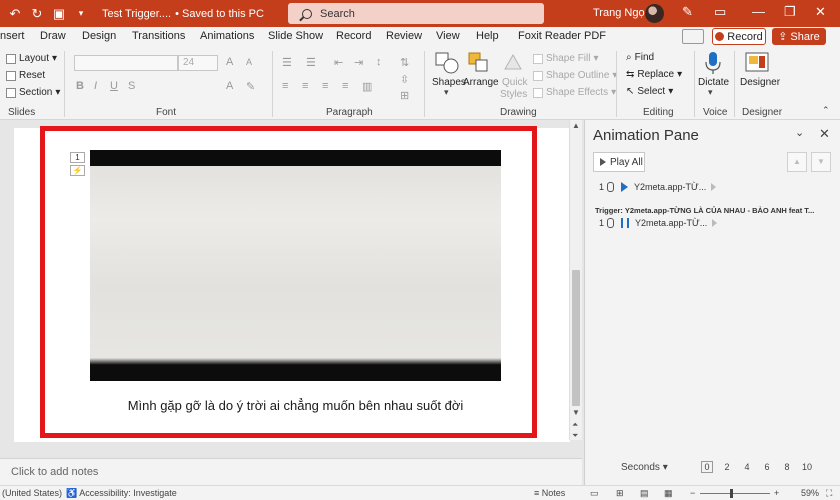 This screenshot has height=500, width=840. What do you see at coordinates (576, 338) in the screenshot?
I see `scroll-thumb` at bounding box center [576, 338].